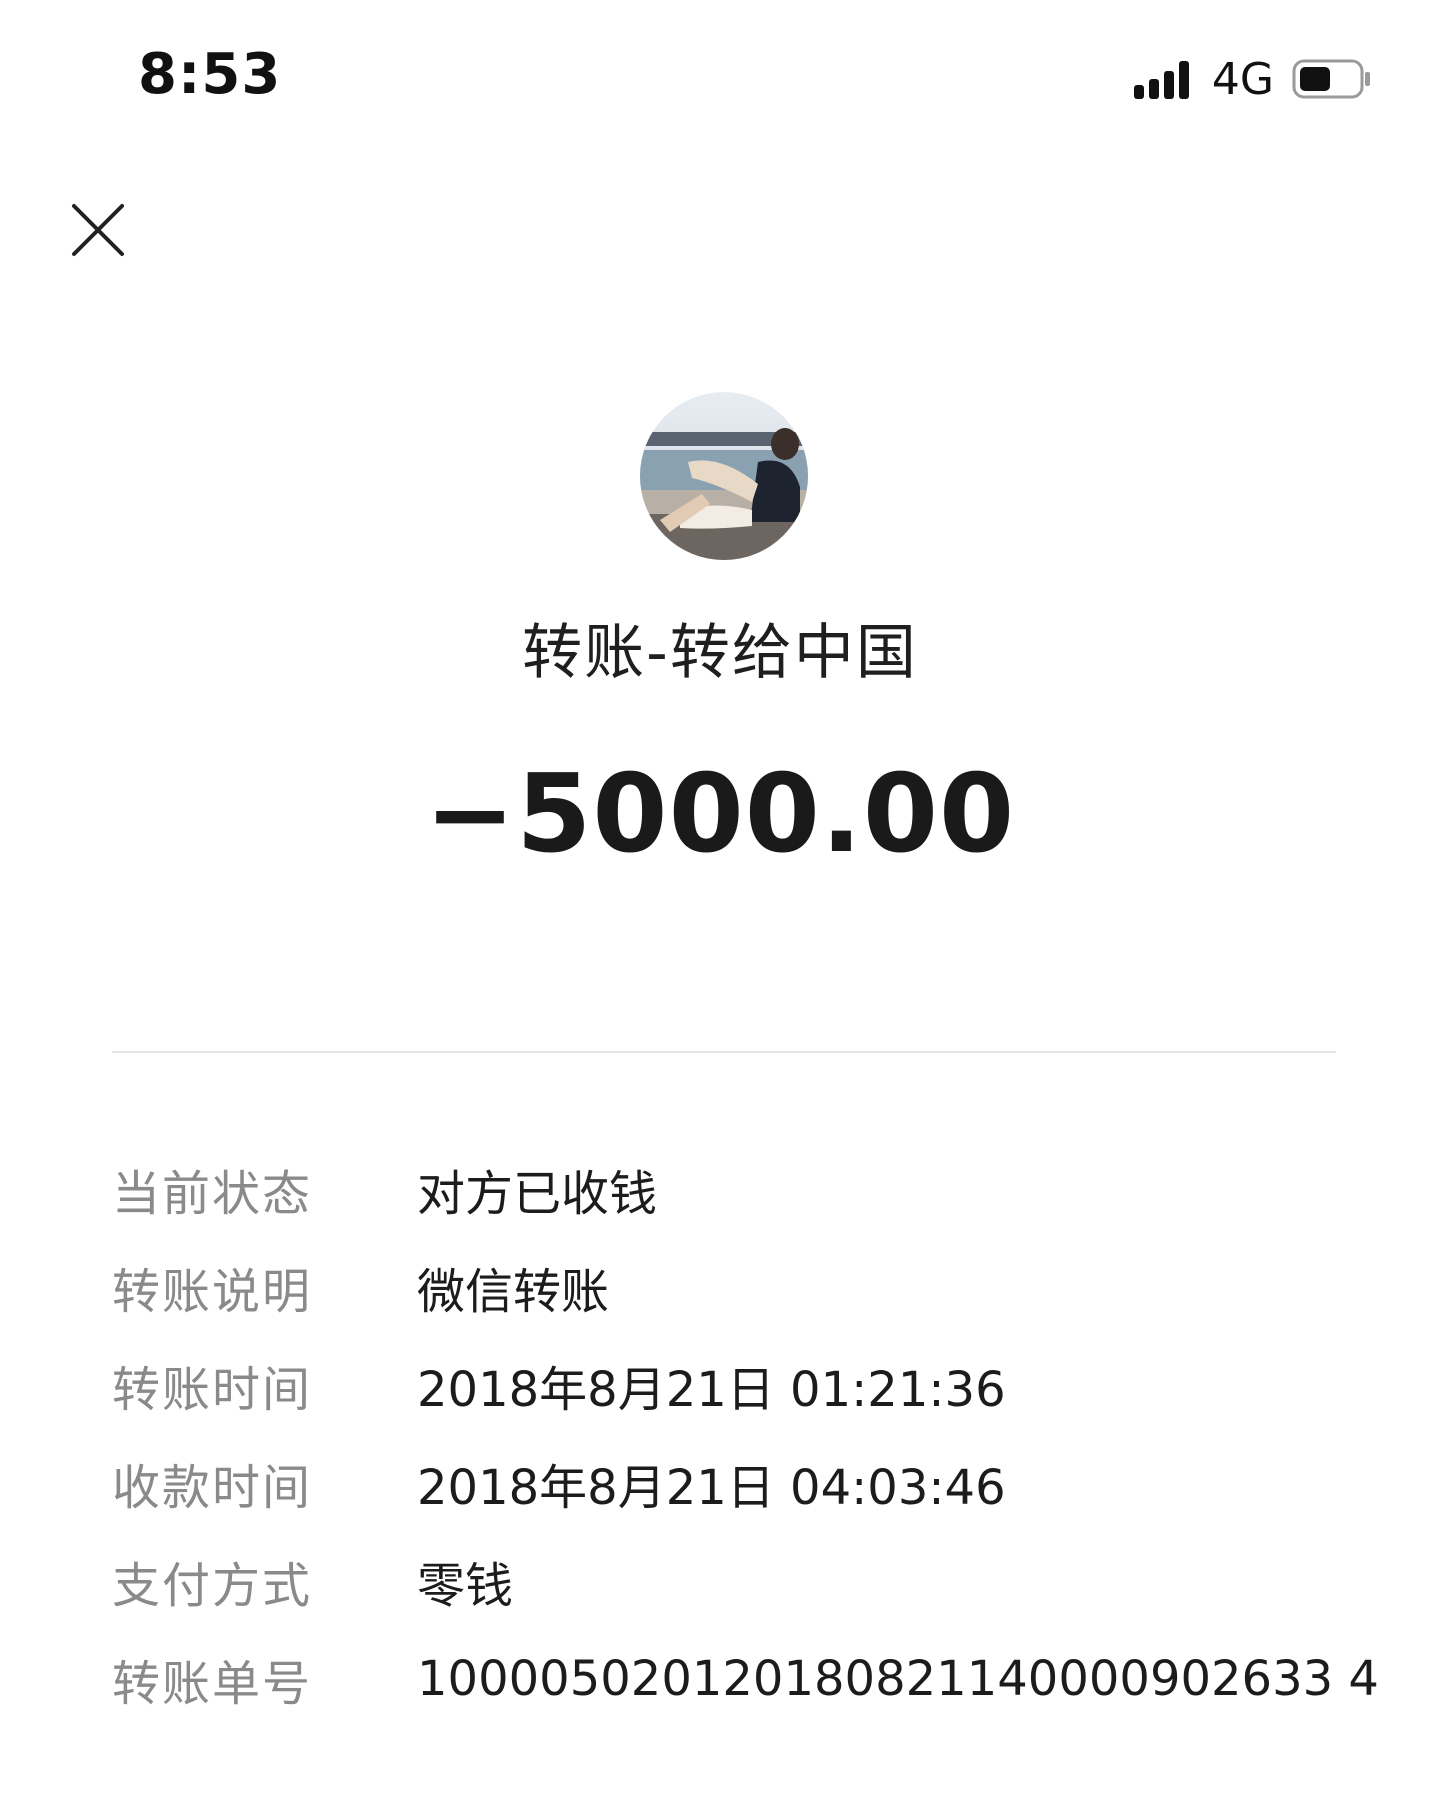 The width and height of the screenshot is (1440, 1799). I want to click on detail-value: 2018年8月21日 04:03:46, so click(711, 1488).